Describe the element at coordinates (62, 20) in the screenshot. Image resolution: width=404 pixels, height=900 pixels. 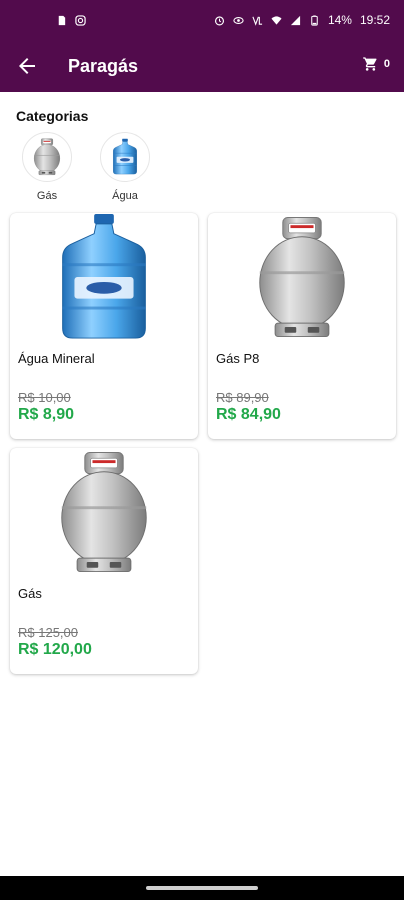
I see `sim-icon` at that location.